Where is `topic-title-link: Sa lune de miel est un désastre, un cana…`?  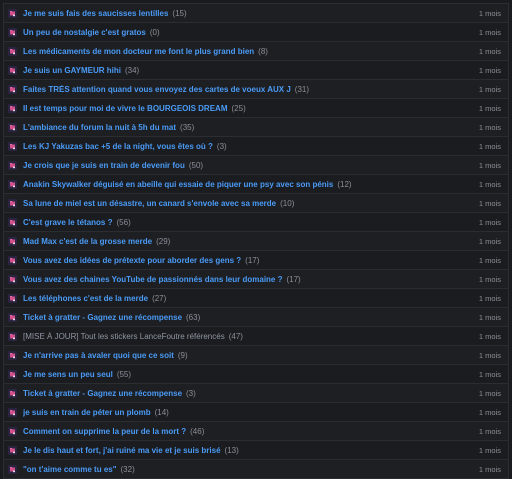 topic-title-link: Sa lune de miel est un désastre, un cana… is located at coordinates (149, 203).